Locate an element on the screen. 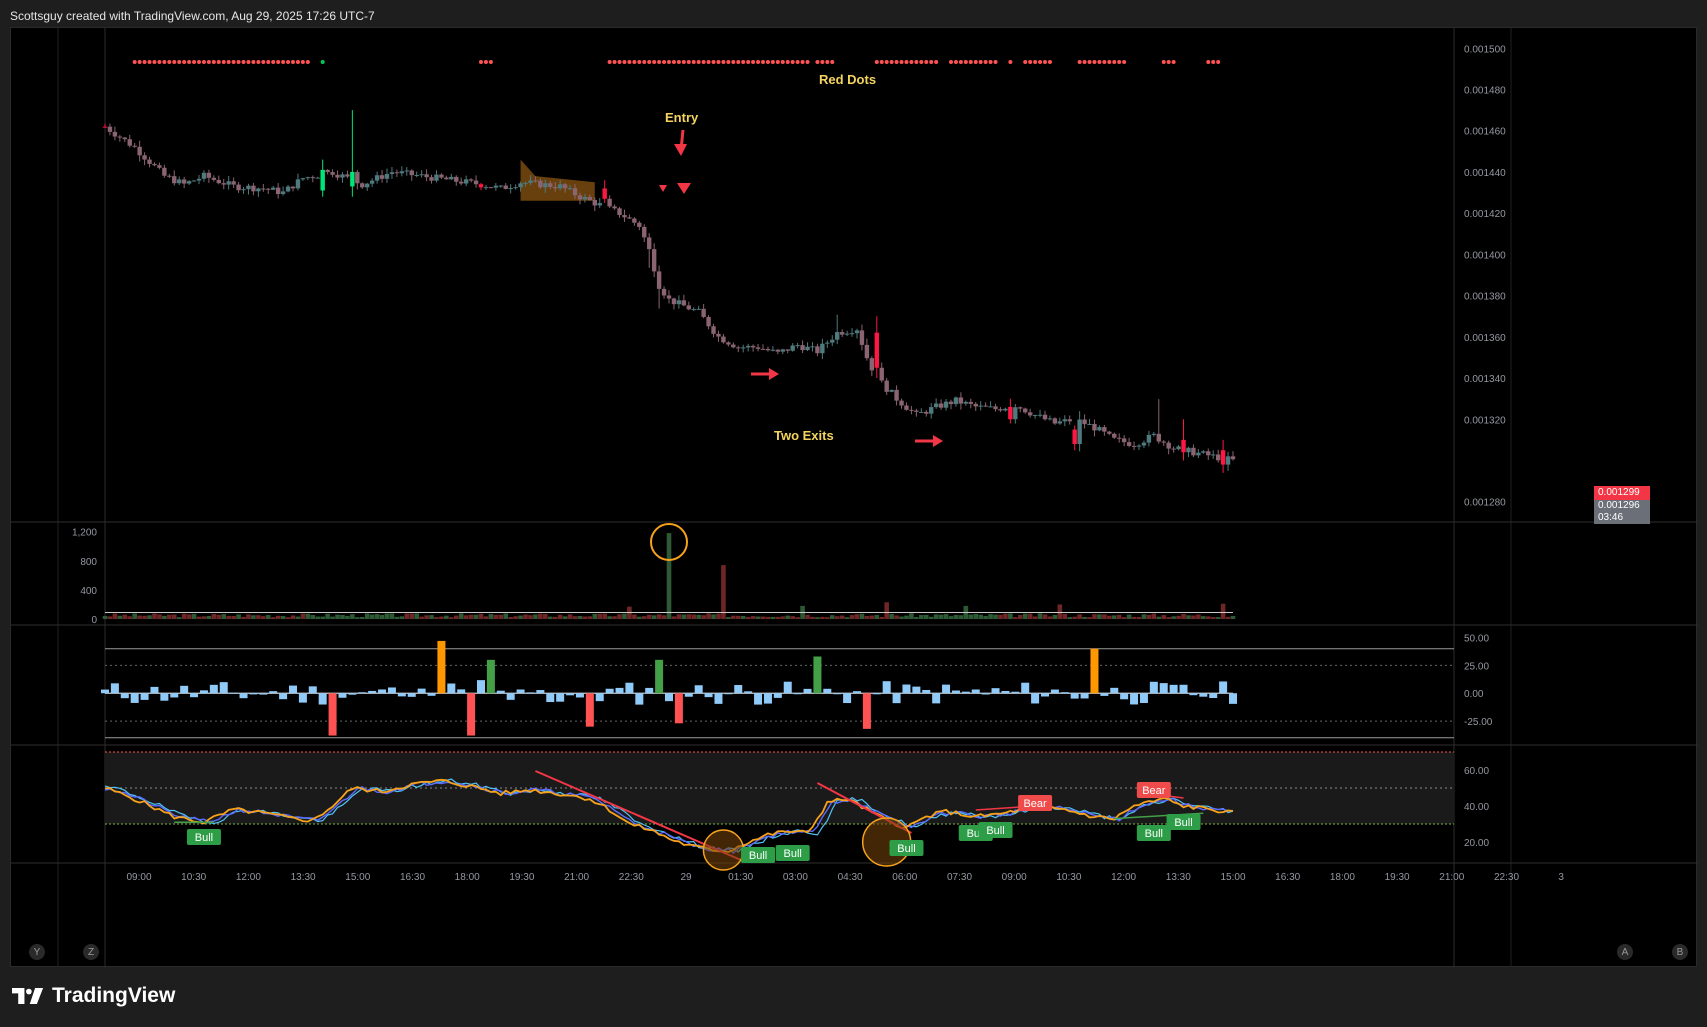  time-axis-tick-label: 15:00 is located at coordinates (357, 877).